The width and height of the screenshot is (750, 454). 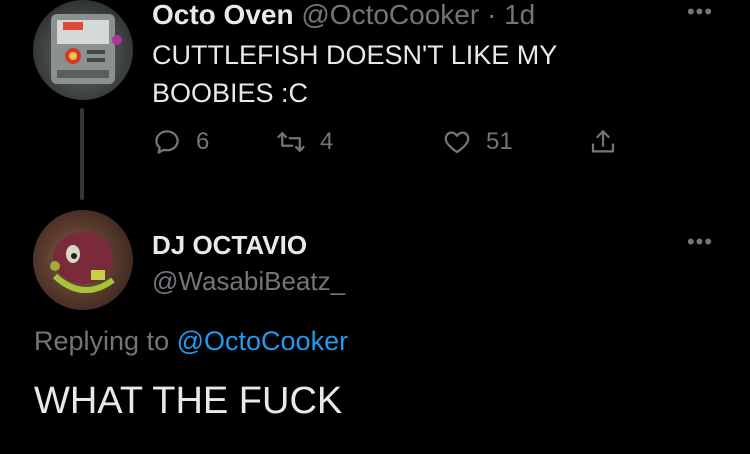 What do you see at coordinates (432, 74) in the screenshot?
I see `tweet-text: CUTTLEFISH DOESN'T LIKE MY BOOBIES :C` at bounding box center [432, 74].